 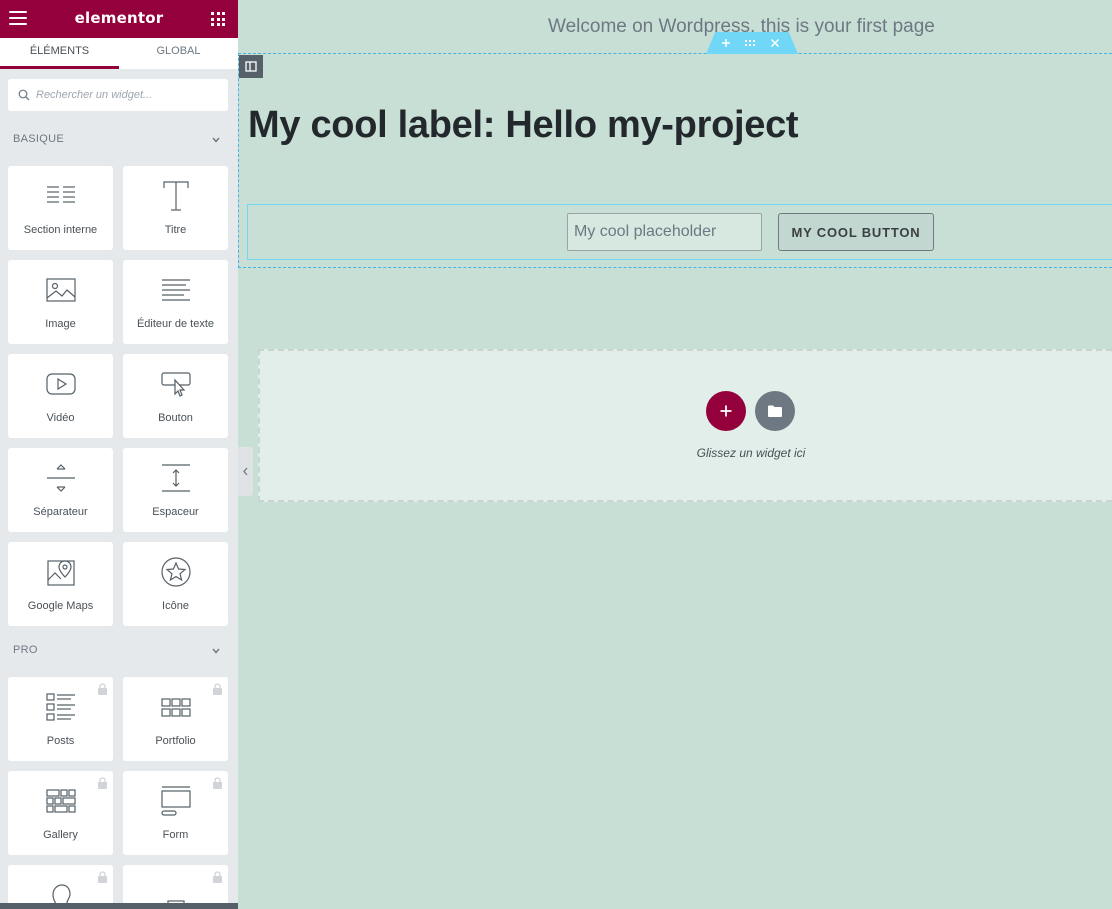 What do you see at coordinates (175, 512) in the screenshot?
I see `widget-label: Espaceur` at bounding box center [175, 512].